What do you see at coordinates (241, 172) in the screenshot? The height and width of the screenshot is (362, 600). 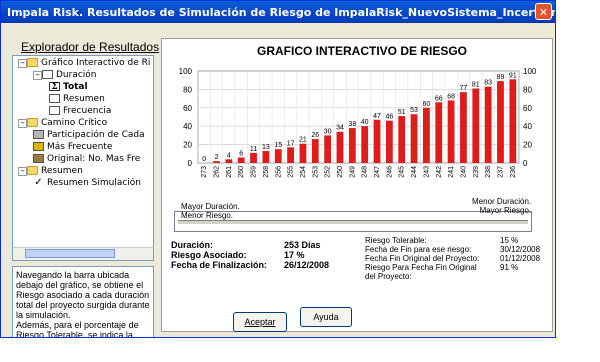 I see `category-label: 260` at bounding box center [241, 172].